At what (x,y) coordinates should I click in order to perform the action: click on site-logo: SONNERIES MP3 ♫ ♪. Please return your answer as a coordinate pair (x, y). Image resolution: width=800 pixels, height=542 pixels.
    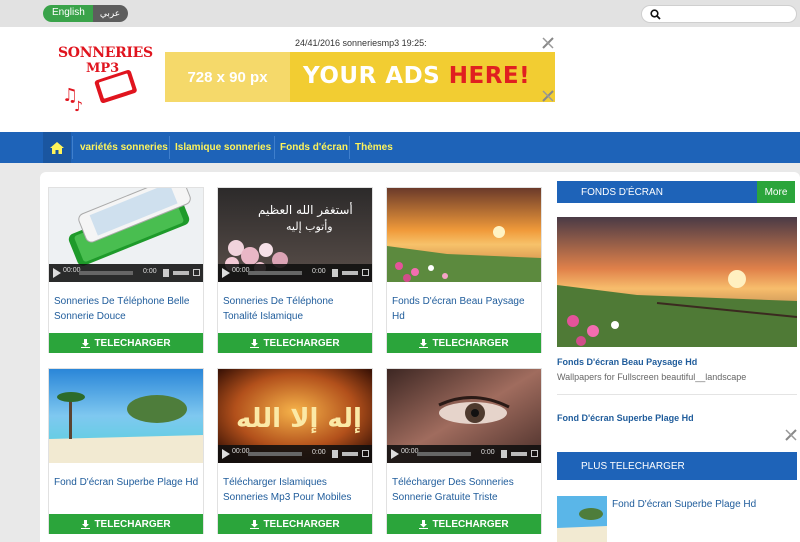
    Looking at the image, I should click on (106, 83).